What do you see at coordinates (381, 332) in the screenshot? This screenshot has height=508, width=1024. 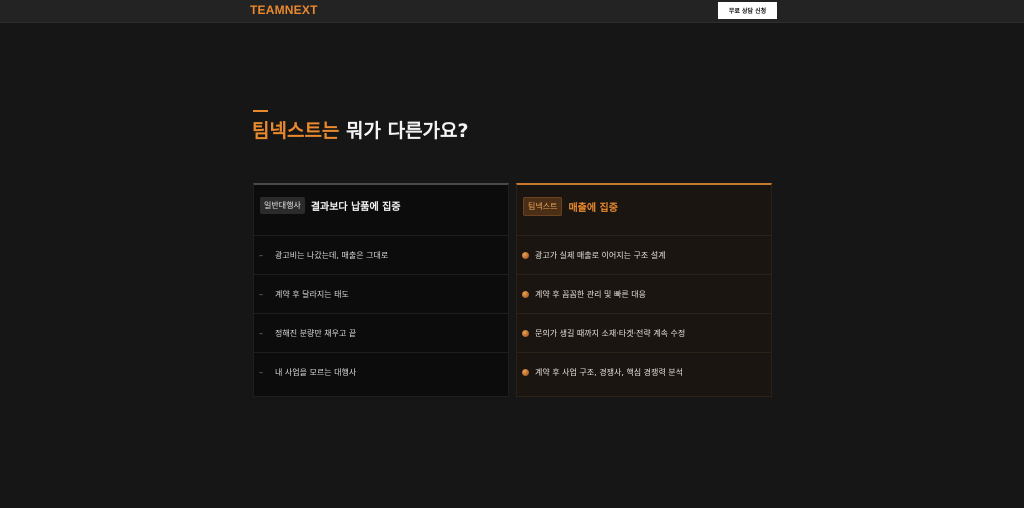 I see `list-item: – 정해진 분량만 채우고 끝` at bounding box center [381, 332].